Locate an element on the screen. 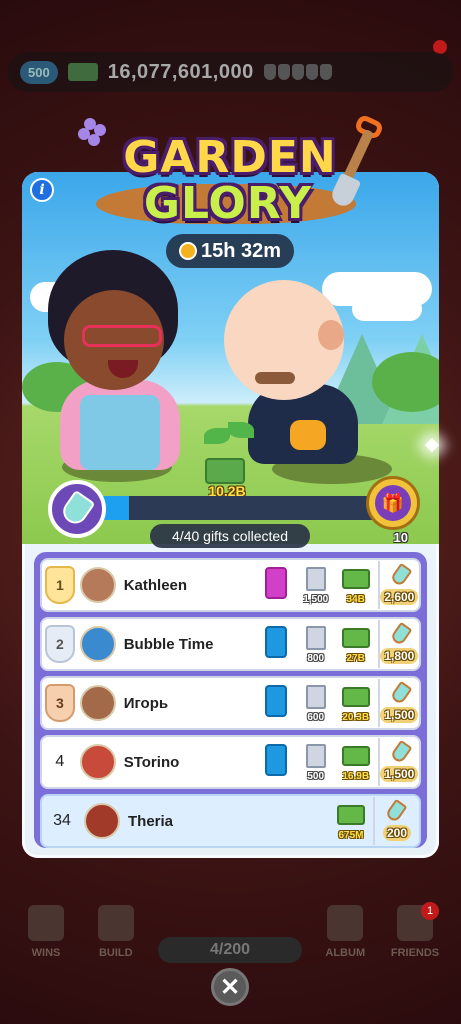 Image resolution: width=461 pixels, height=1024 pixels. close-button: ✕ is located at coordinates (230, 987).